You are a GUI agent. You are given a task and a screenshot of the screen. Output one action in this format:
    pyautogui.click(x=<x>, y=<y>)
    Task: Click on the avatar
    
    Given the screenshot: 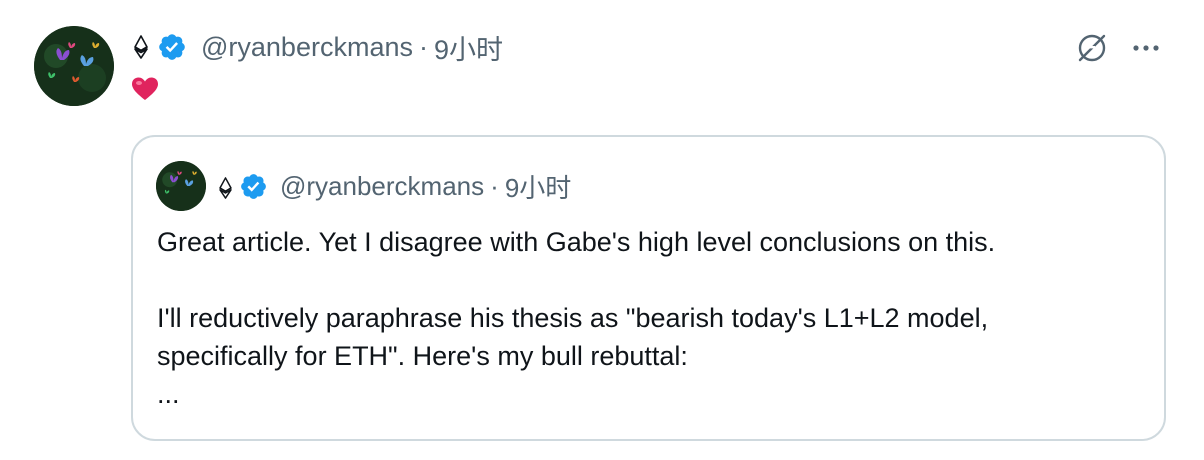 What is the action you would take?
    pyautogui.click(x=74, y=66)
    